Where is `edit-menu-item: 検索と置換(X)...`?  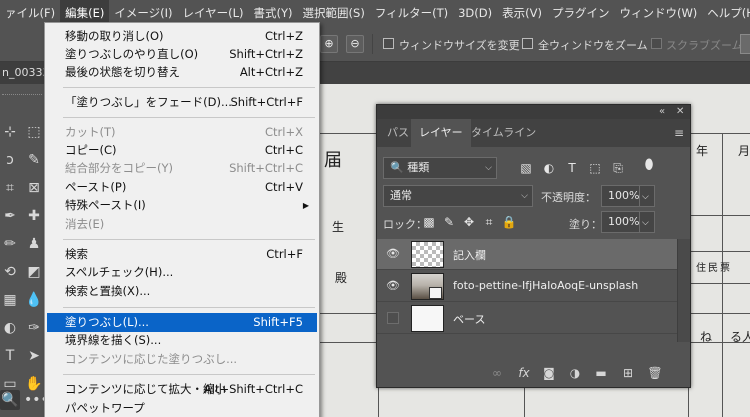
edit-menu-item: 検索と置換(X)... is located at coordinates (182, 291).